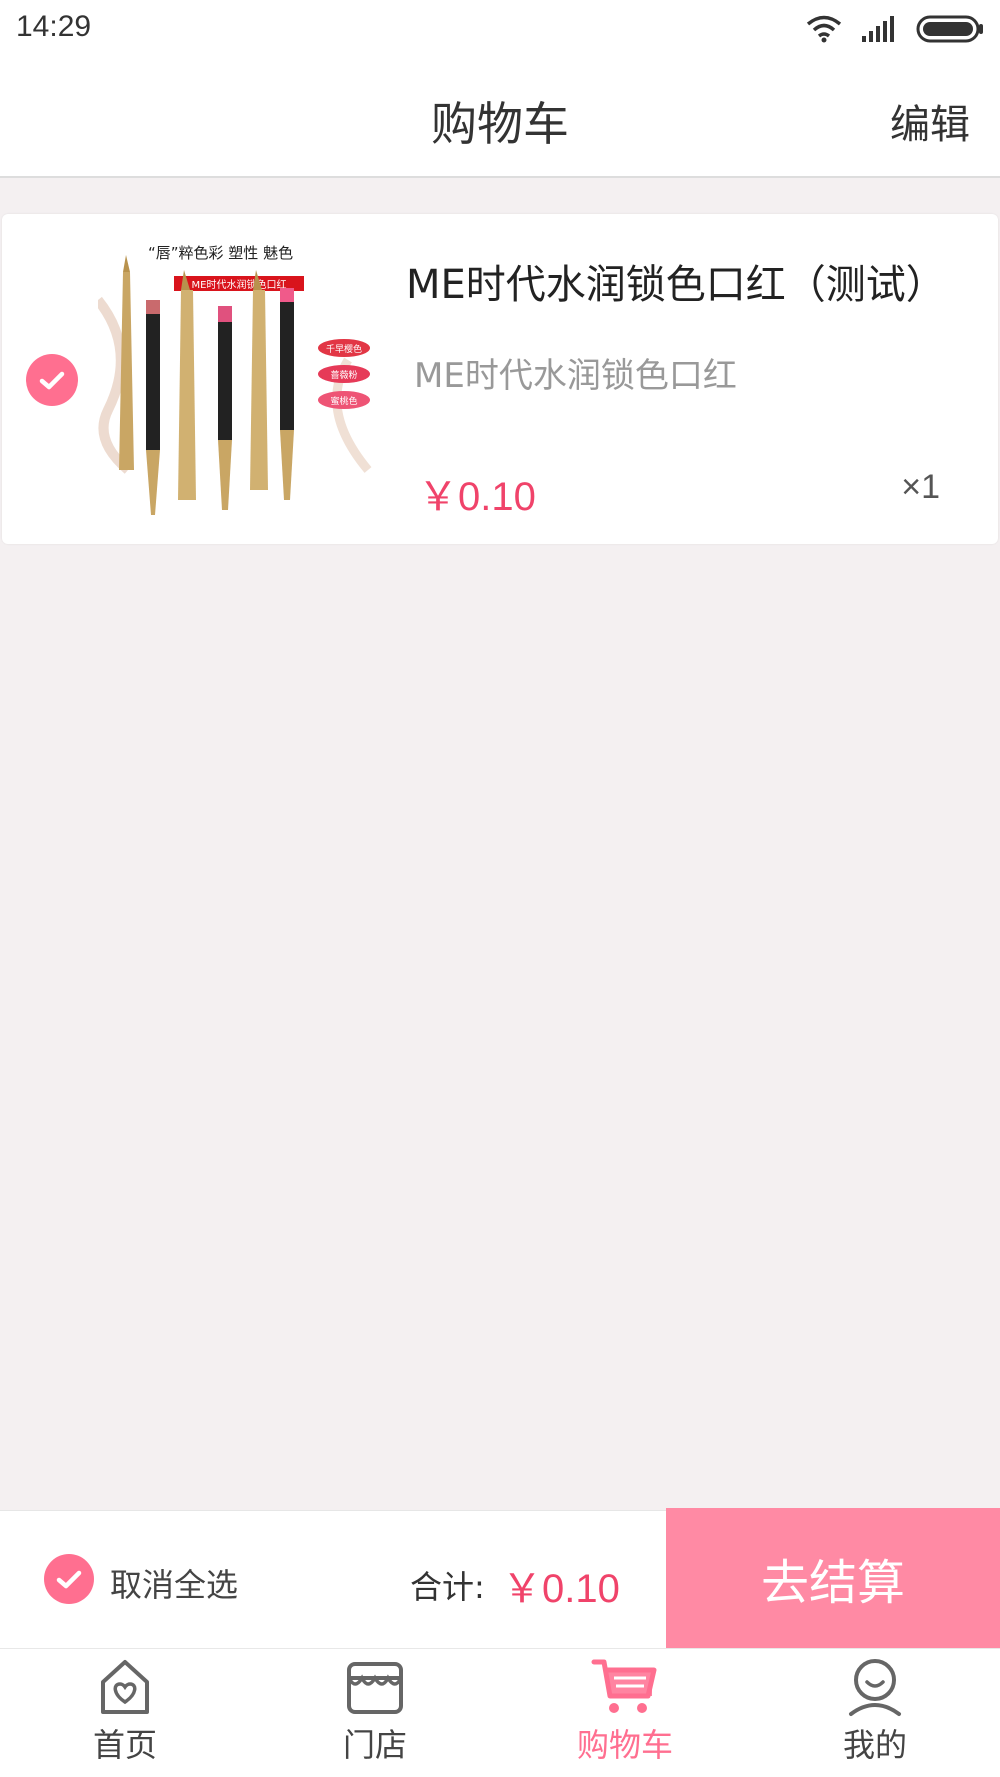 This screenshot has height=1777, width=1000. What do you see at coordinates (875, 1687) in the screenshot?
I see `user-icon` at bounding box center [875, 1687].